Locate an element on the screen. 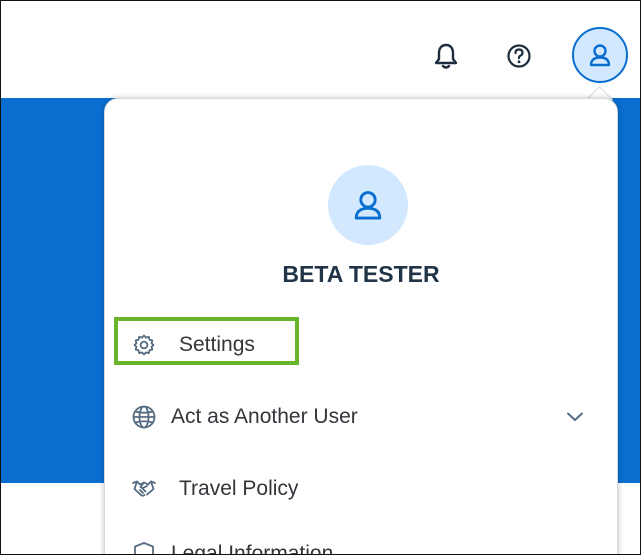 The image size is (641, 555). shield-icon is located at coordinates (144, 547).